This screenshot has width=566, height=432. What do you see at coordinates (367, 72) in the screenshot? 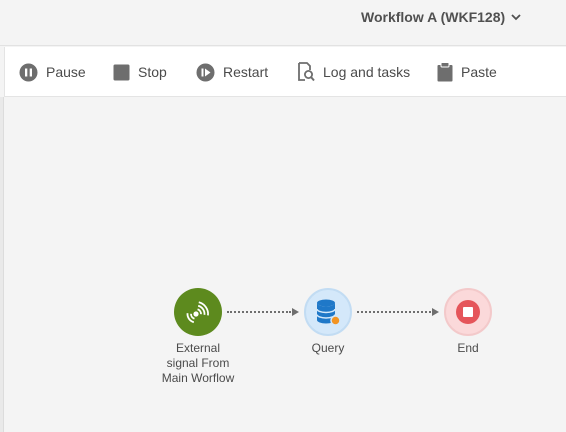
I see `log-and-tasks-label: Log and tasks` at bounding box center [367, 72].